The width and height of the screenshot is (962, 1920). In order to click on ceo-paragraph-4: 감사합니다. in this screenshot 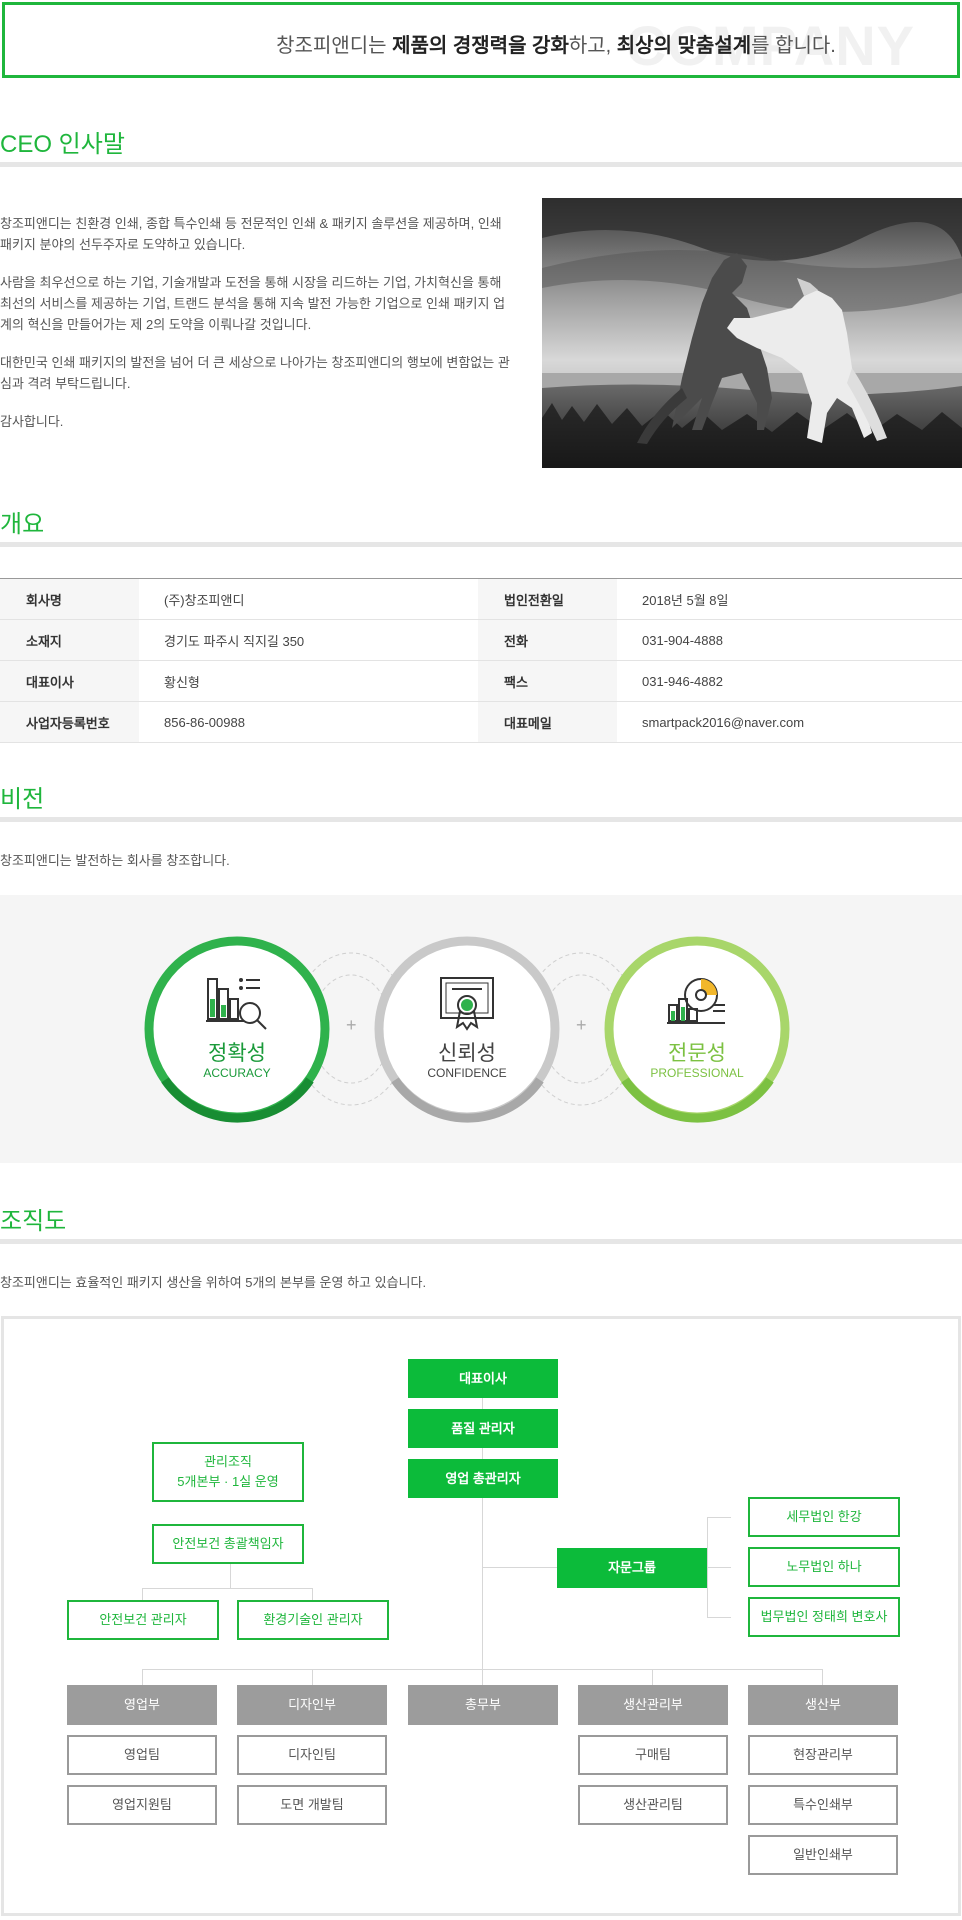, I will do `click(32, 421)`.